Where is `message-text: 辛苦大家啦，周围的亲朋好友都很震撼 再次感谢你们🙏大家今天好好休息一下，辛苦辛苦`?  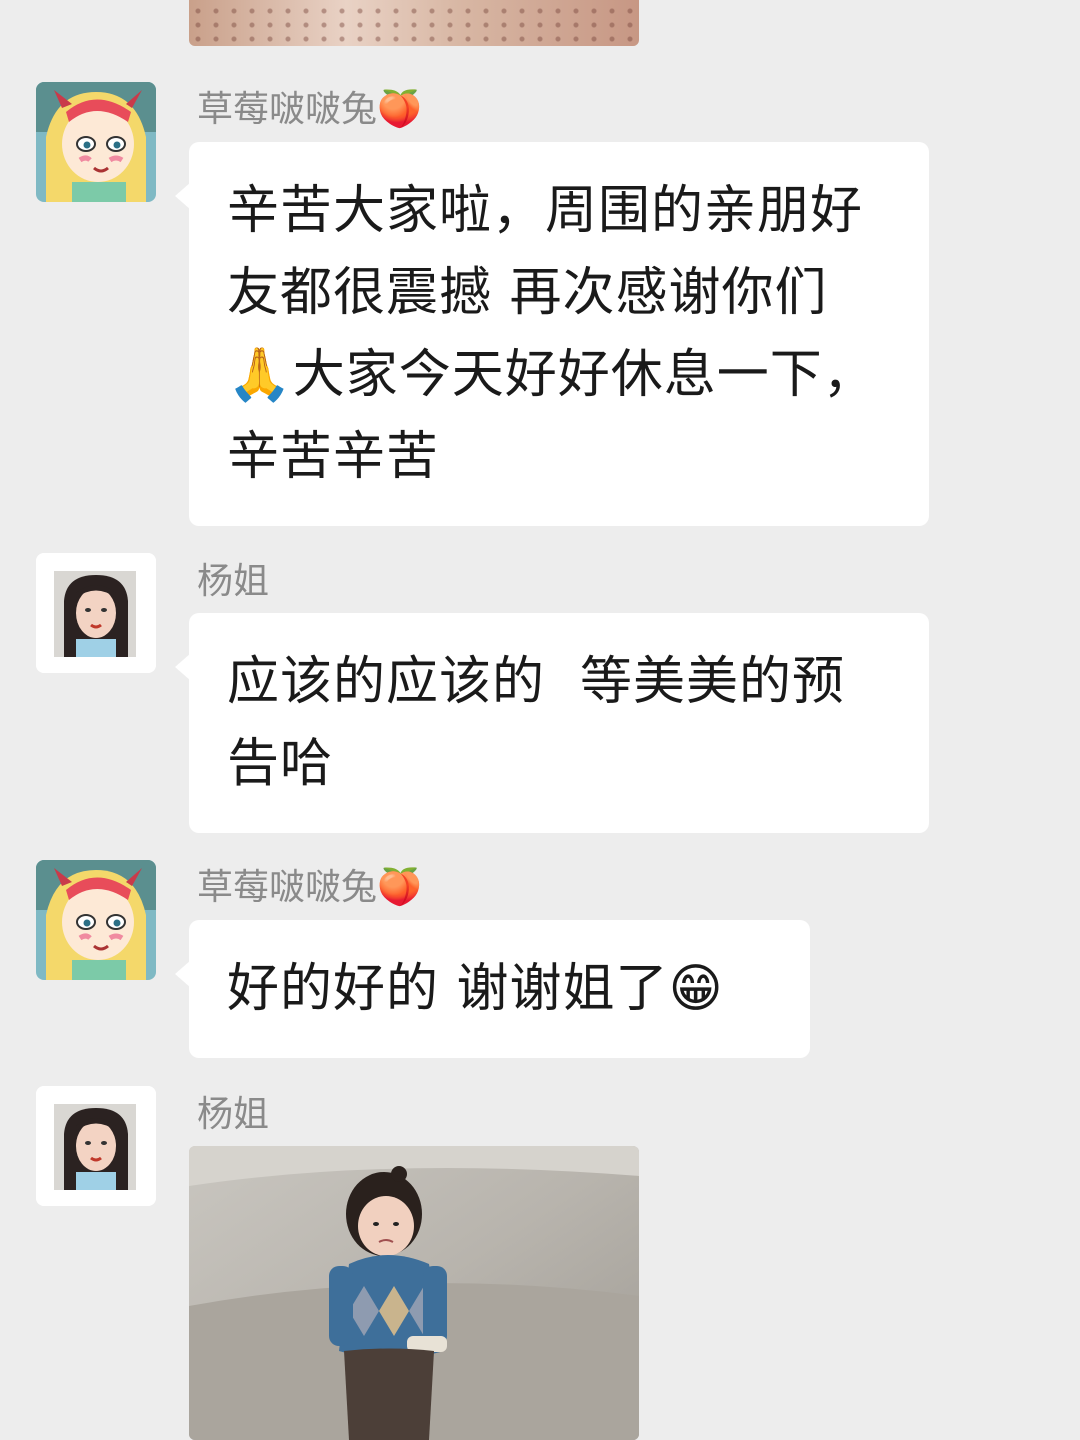 message-text: 辛苦大家啦，周围的亲朋好友都很震撼 再次感谢你们🙏大家今天好好休息一下，辛苦辛苦 is located at coordinates (551, 334).